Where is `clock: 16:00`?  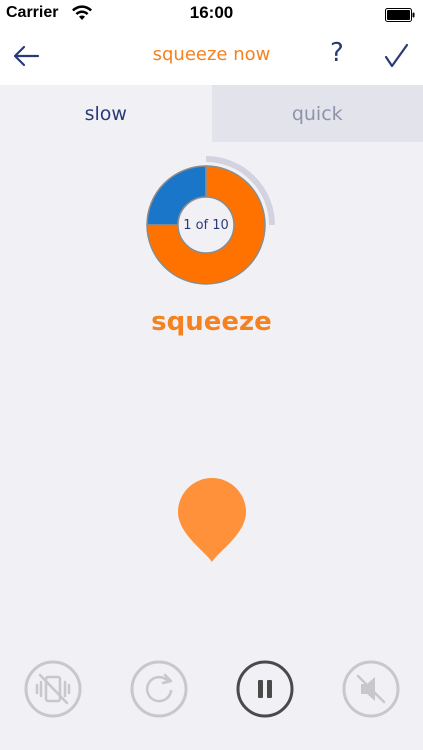 clock: 16:00 is located at coordinates (211, 12).